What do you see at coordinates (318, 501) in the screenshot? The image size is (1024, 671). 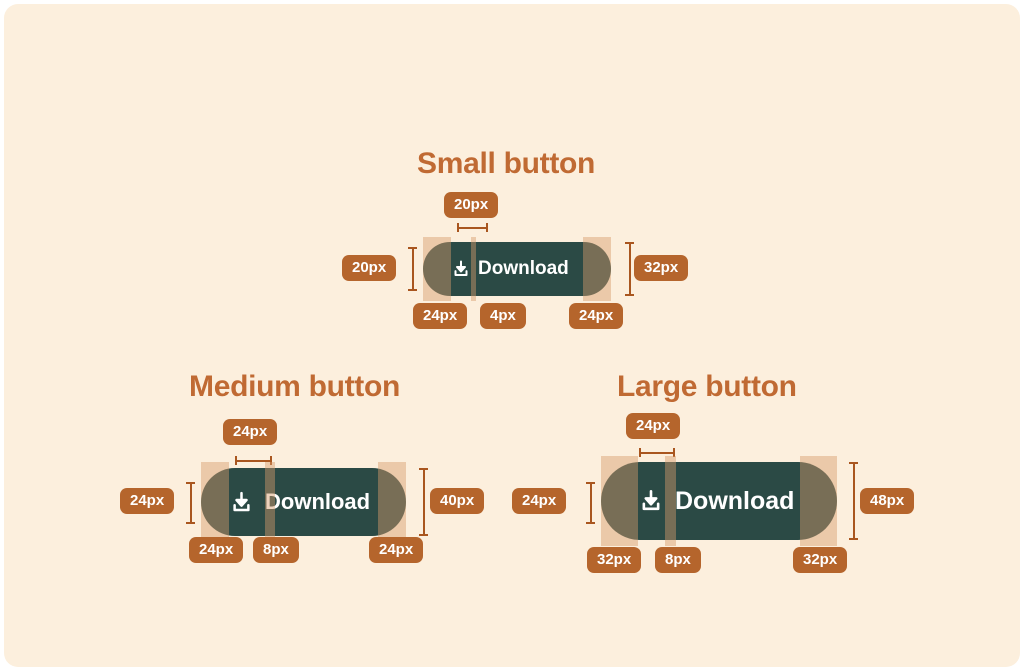 I see `medium-download-button-label: Download` at bounding box center [318, 501].